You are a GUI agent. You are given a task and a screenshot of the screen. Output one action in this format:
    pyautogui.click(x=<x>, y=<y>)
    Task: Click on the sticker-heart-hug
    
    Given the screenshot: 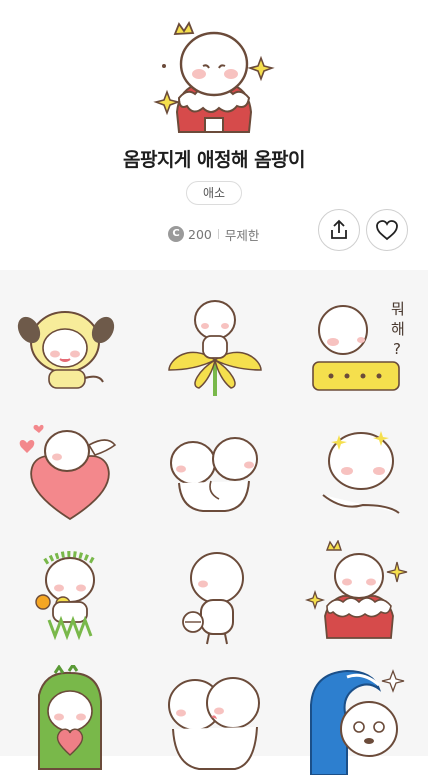 What is the action you would take?
    pyautogui.click(x=70, y=470)
    